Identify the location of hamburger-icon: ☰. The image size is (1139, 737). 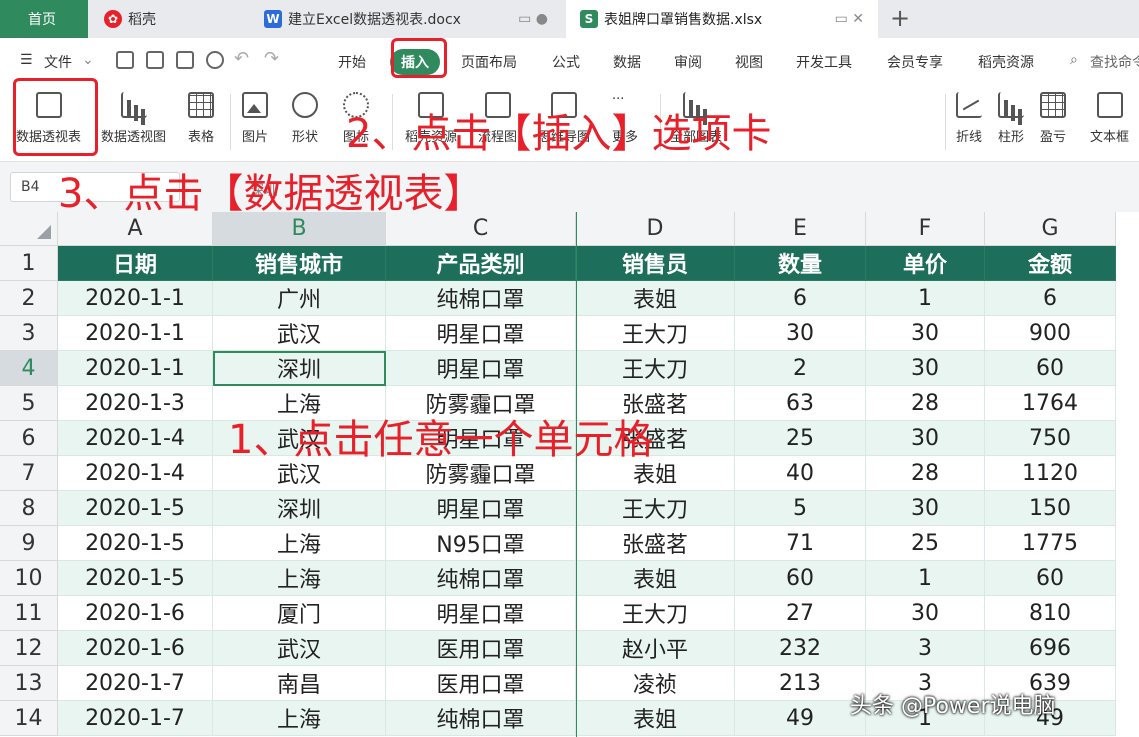
(26, 60).